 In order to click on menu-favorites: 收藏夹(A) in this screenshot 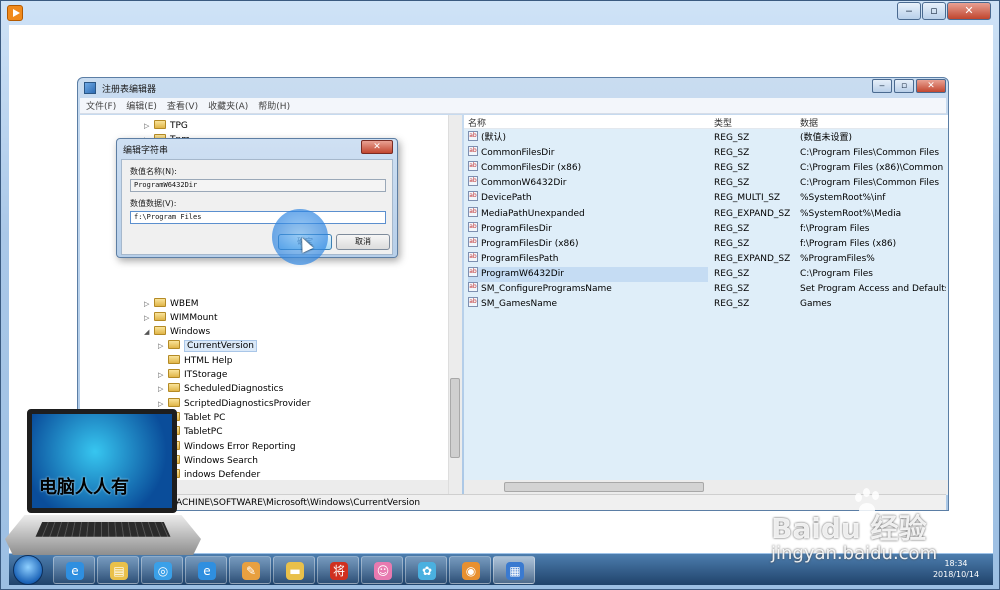, I will do `click(228, 105)`.